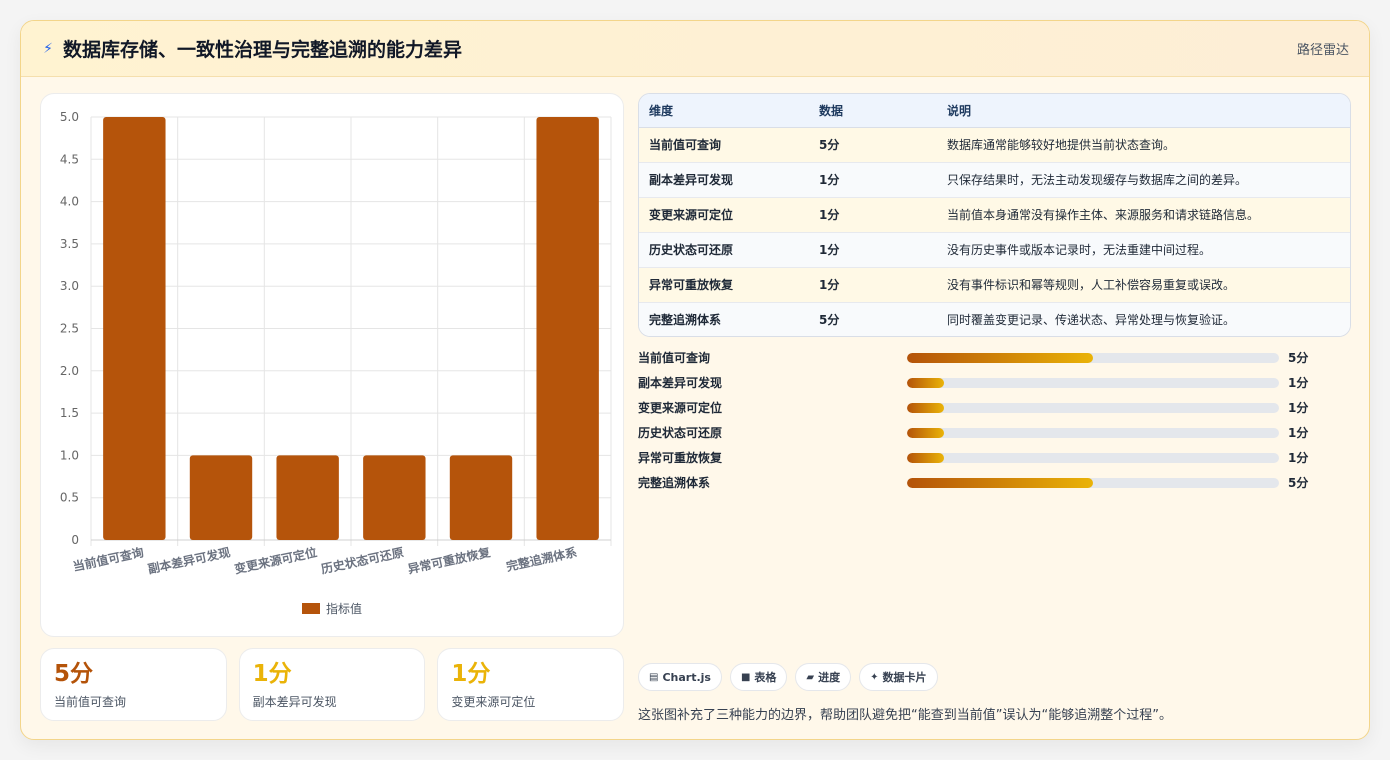  Describe the element at coordinates (680, 458) in the screenshot. I see `progress-label: 异常可重放恢复` at that location.